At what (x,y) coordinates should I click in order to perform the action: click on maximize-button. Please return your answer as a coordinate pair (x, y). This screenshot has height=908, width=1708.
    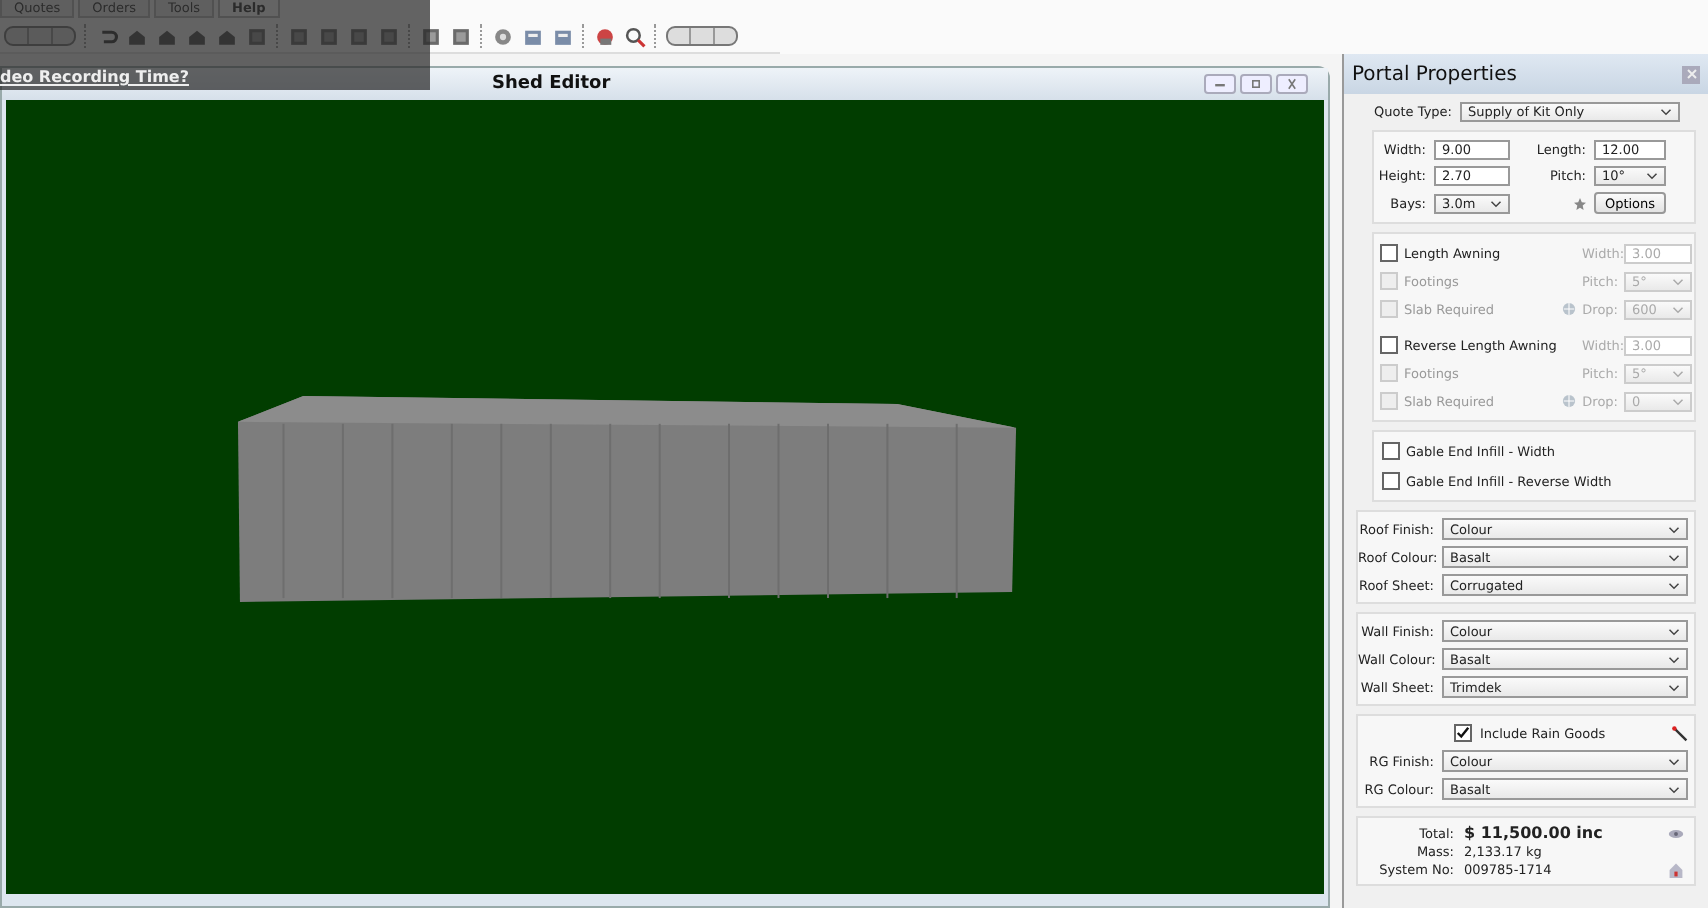
    Looking at the image, I should click on (1256, 84).